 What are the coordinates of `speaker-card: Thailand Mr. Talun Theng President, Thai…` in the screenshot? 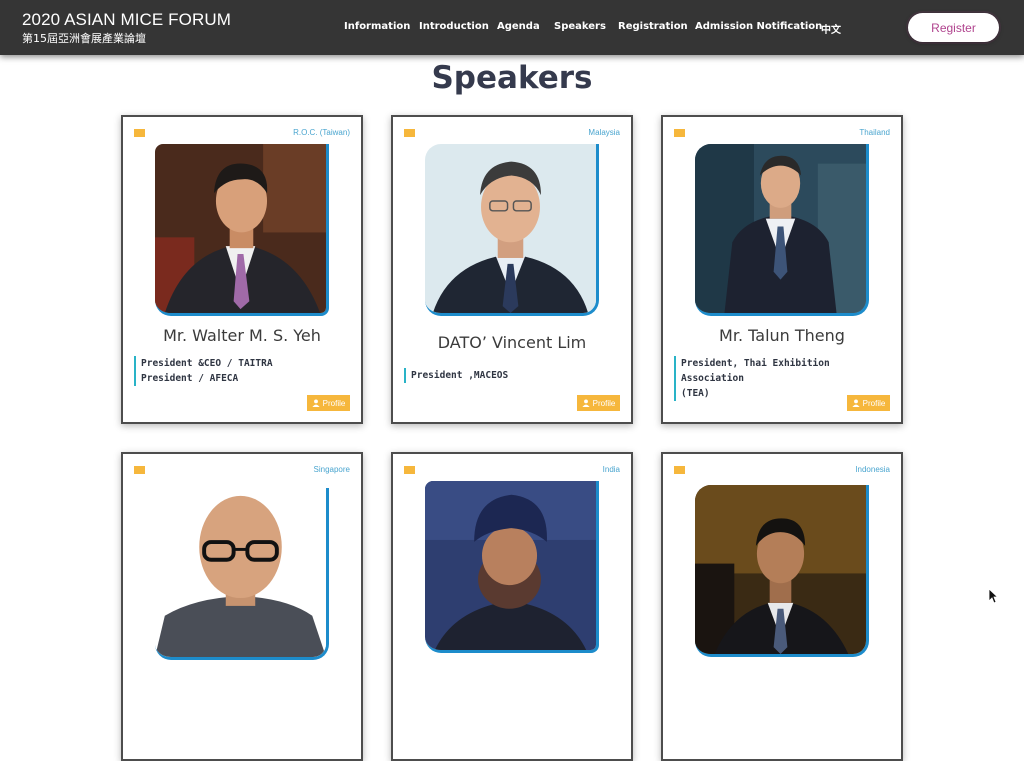 It's located at (782, 269).